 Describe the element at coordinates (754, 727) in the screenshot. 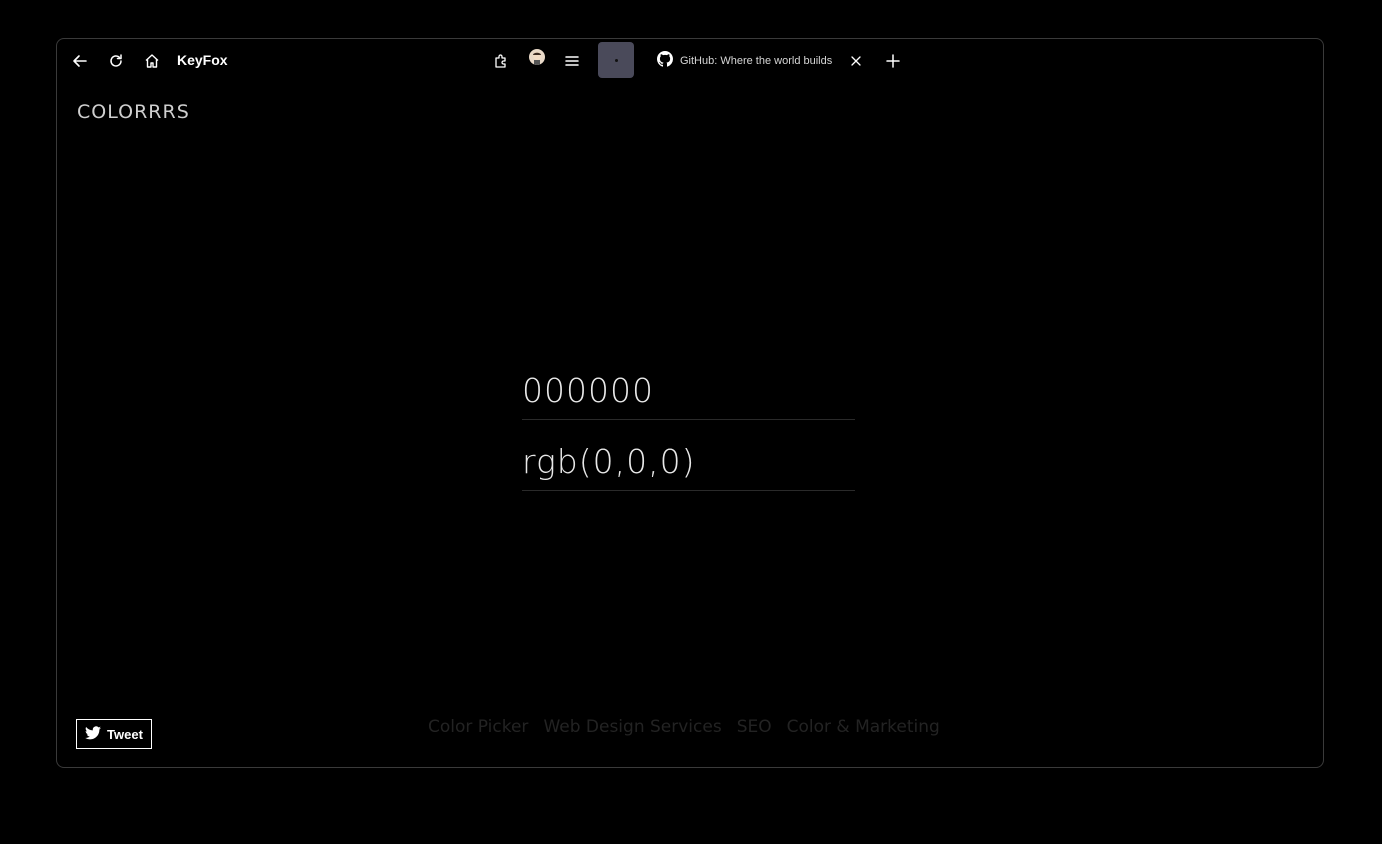

I see `footer-link-seo: SEO` at that location.